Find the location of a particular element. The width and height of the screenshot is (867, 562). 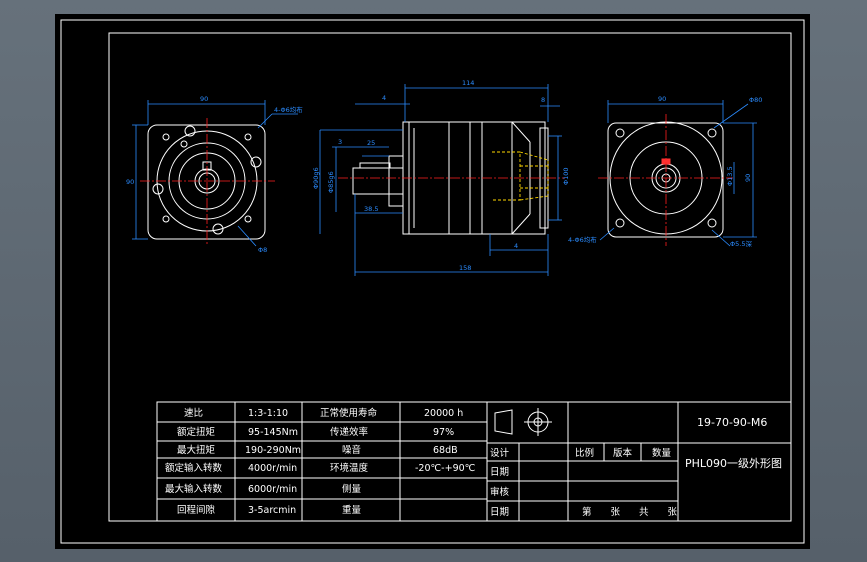

spec-value-rated-torque: 95-145Nm is located at coordinates (273, 432).